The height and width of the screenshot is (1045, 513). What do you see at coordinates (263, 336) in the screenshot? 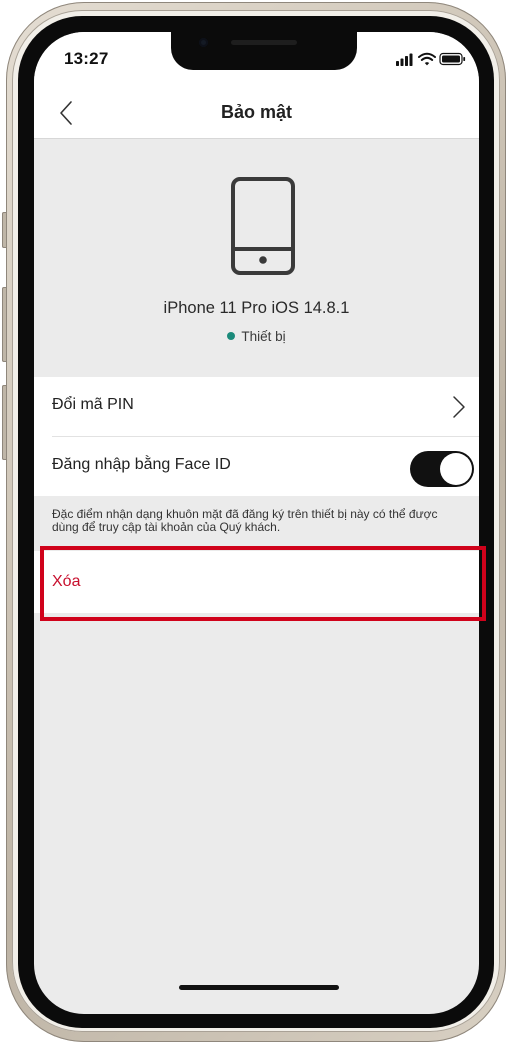
I see `device-status-label: Thiết bị` at bounding box center [263, 336].